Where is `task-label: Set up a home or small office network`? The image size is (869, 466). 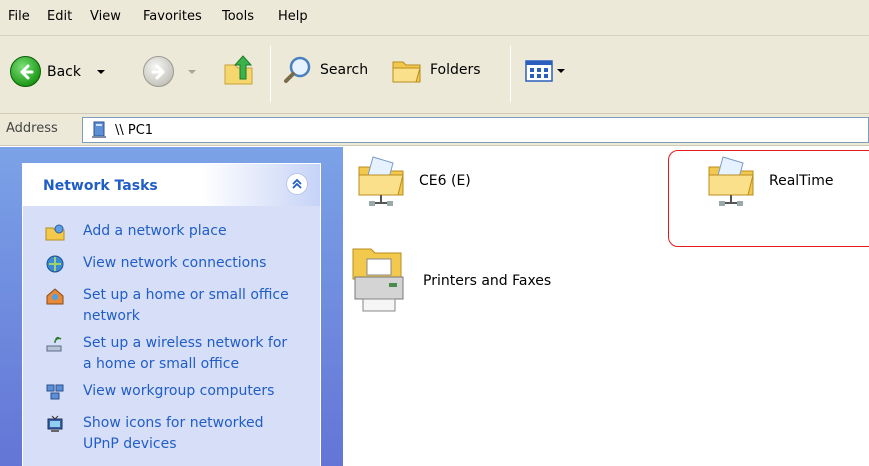 task-label: Set up a home or small office network is located at coordinates (186, 305).